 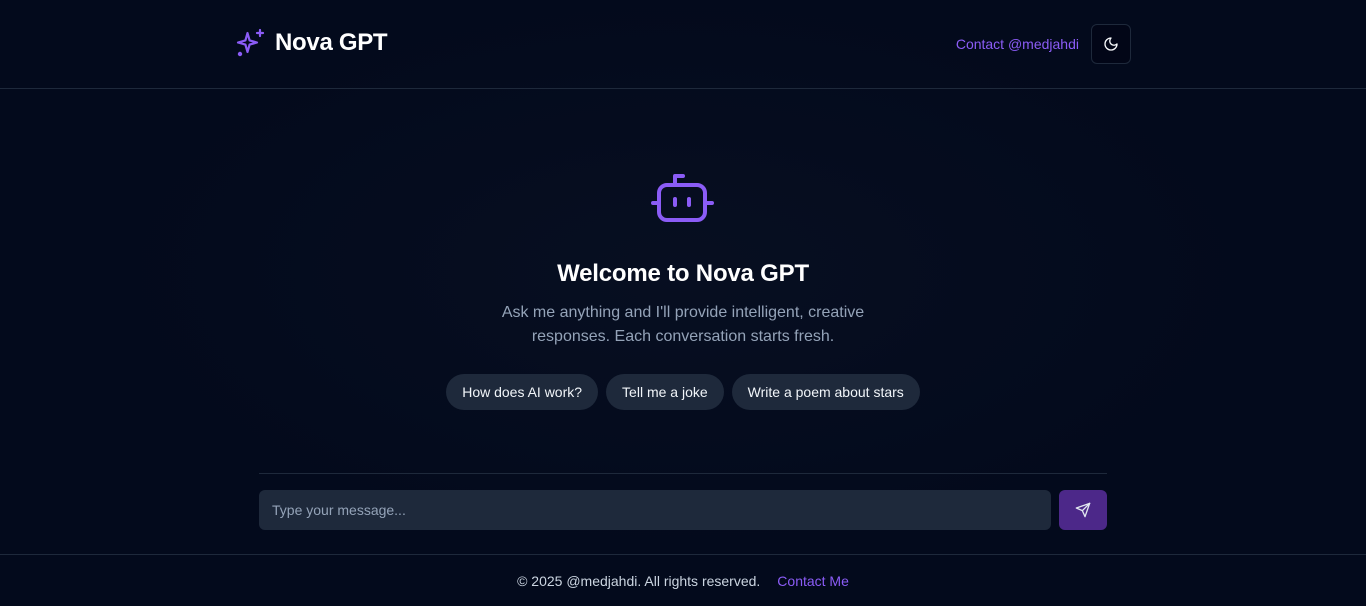 What do you see at coordinates (683, 44) in the screenshot?
I see `top-header: Nova GPT Contact @medjahdi` at bounding box center [683, 44].